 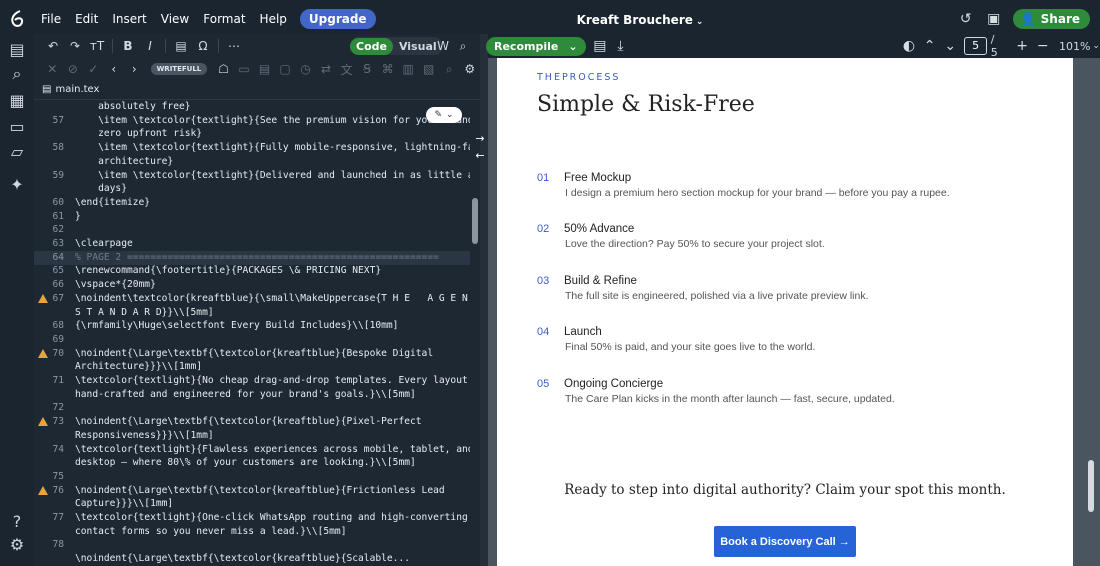 I want to click on editor-scrollbar, so click(x=475, y=333).